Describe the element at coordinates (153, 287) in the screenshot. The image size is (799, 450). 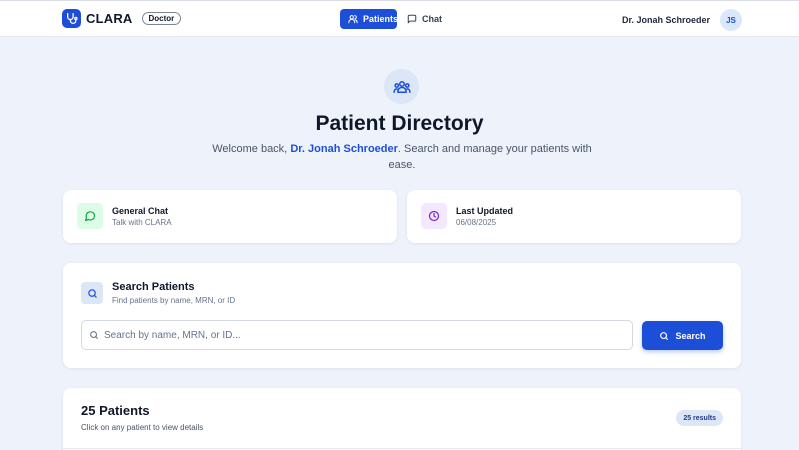
I see `search-title: Search Patients` at that location.